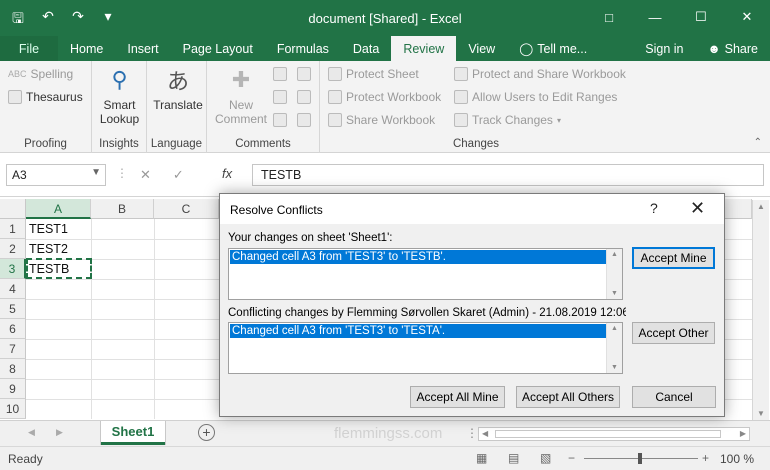 The height and width of the screenshot is (470, 770). I want to click on scroll-left-icon: ◀, so click(485, 433).